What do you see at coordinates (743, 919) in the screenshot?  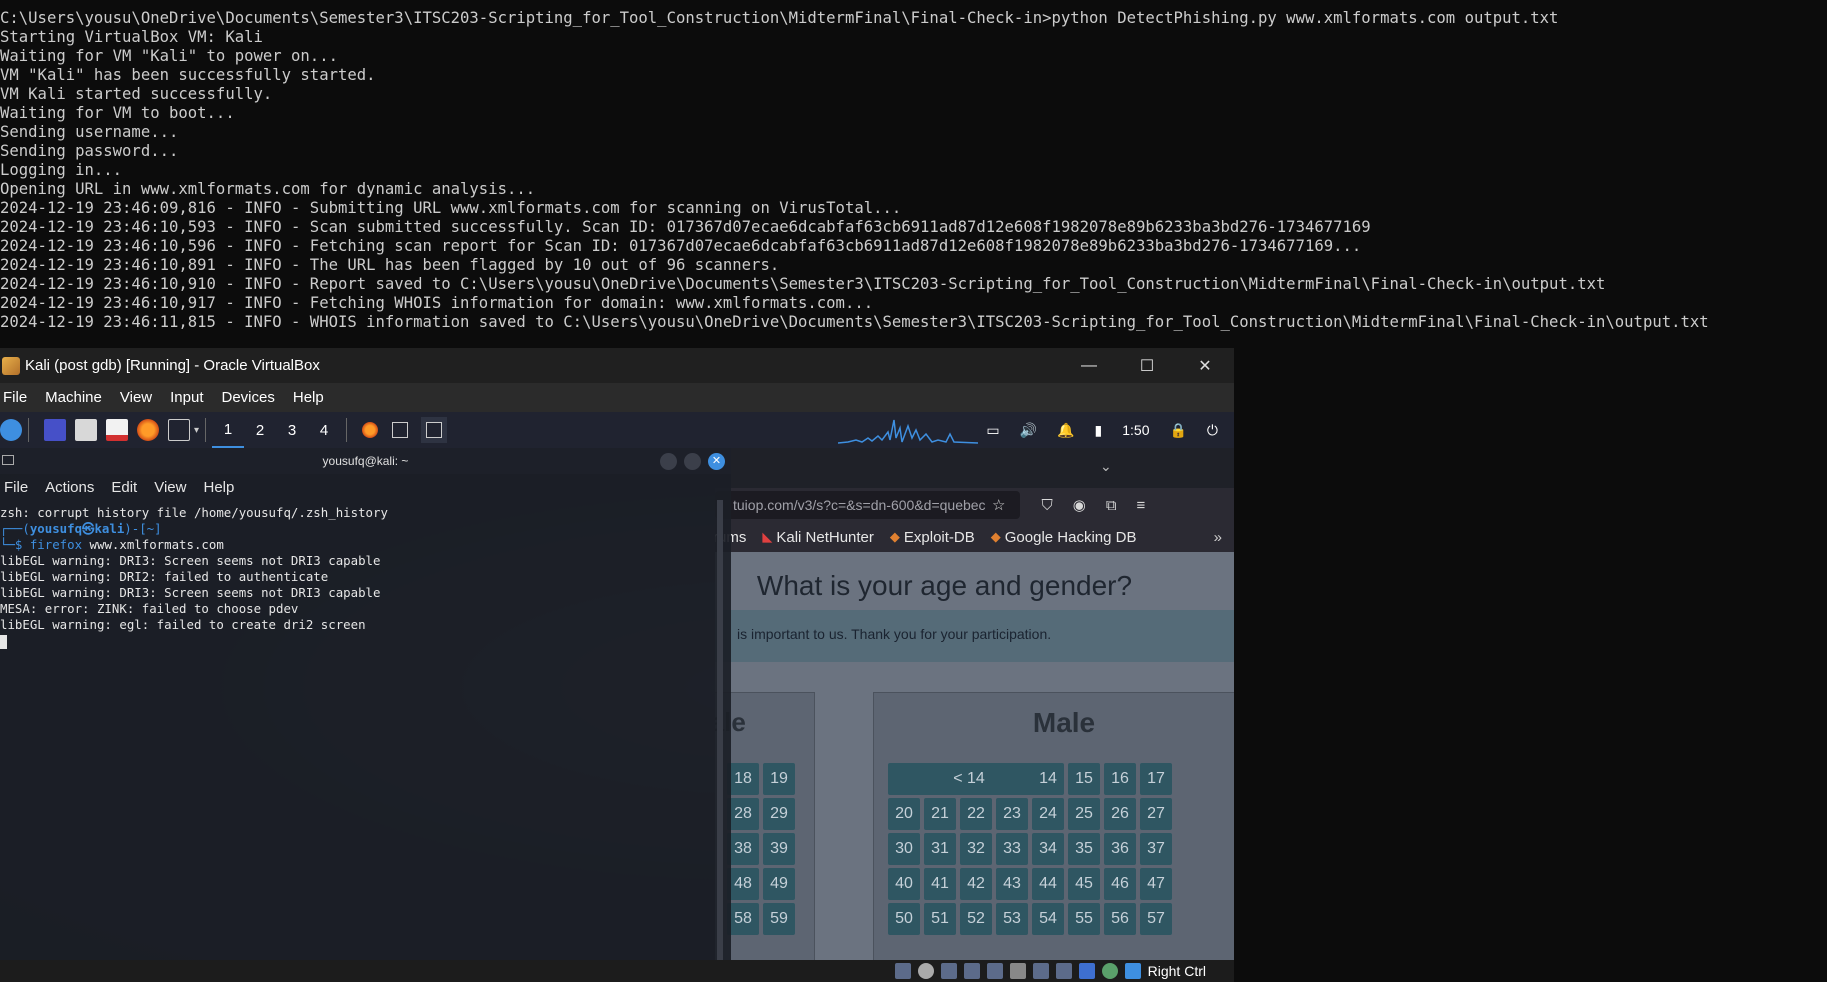 I see `female-age-button: 58` at bounding box center [743, 919].